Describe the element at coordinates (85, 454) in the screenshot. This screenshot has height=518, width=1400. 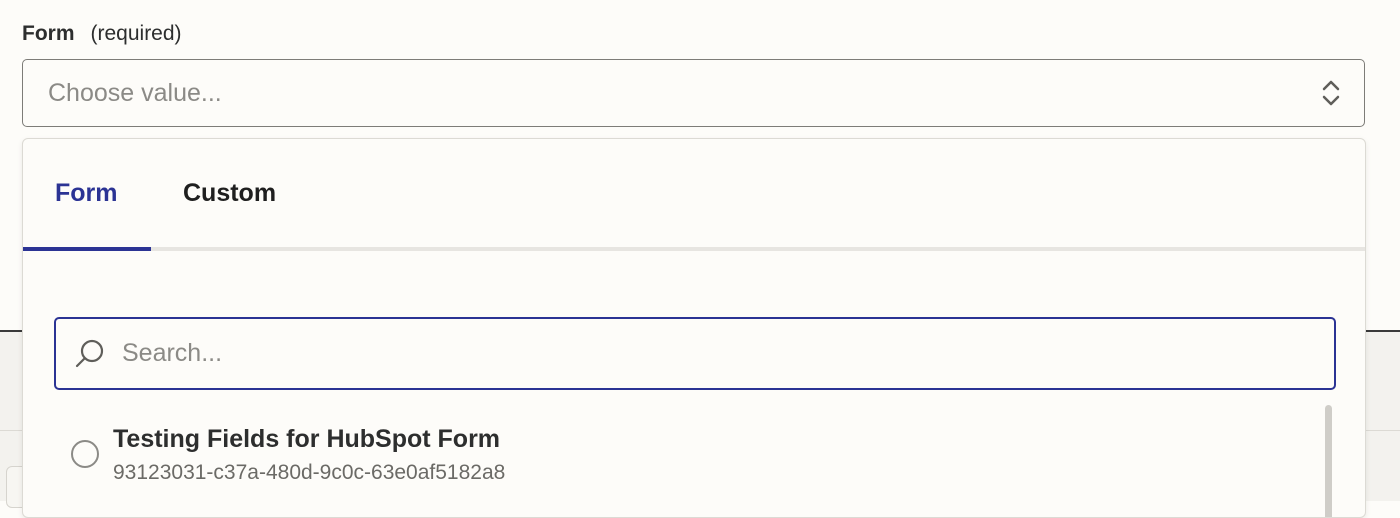
I see `radio-unchecked-icon` at that location.